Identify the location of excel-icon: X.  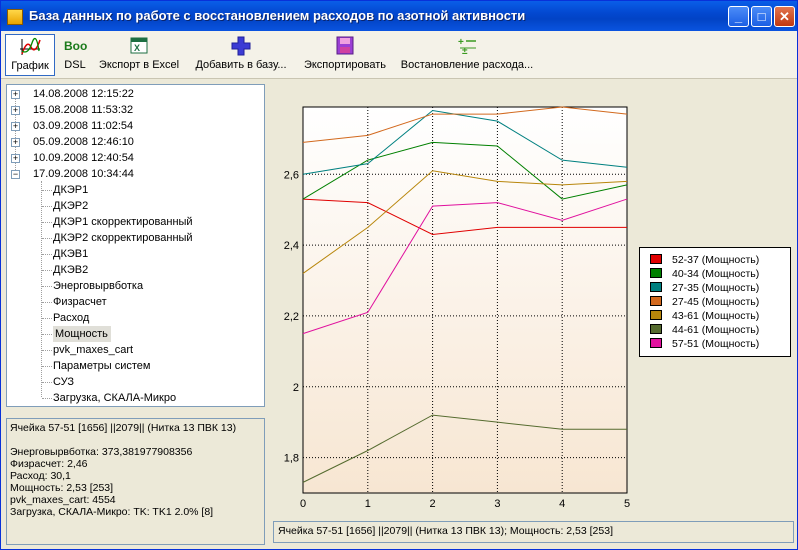
(139, 45).